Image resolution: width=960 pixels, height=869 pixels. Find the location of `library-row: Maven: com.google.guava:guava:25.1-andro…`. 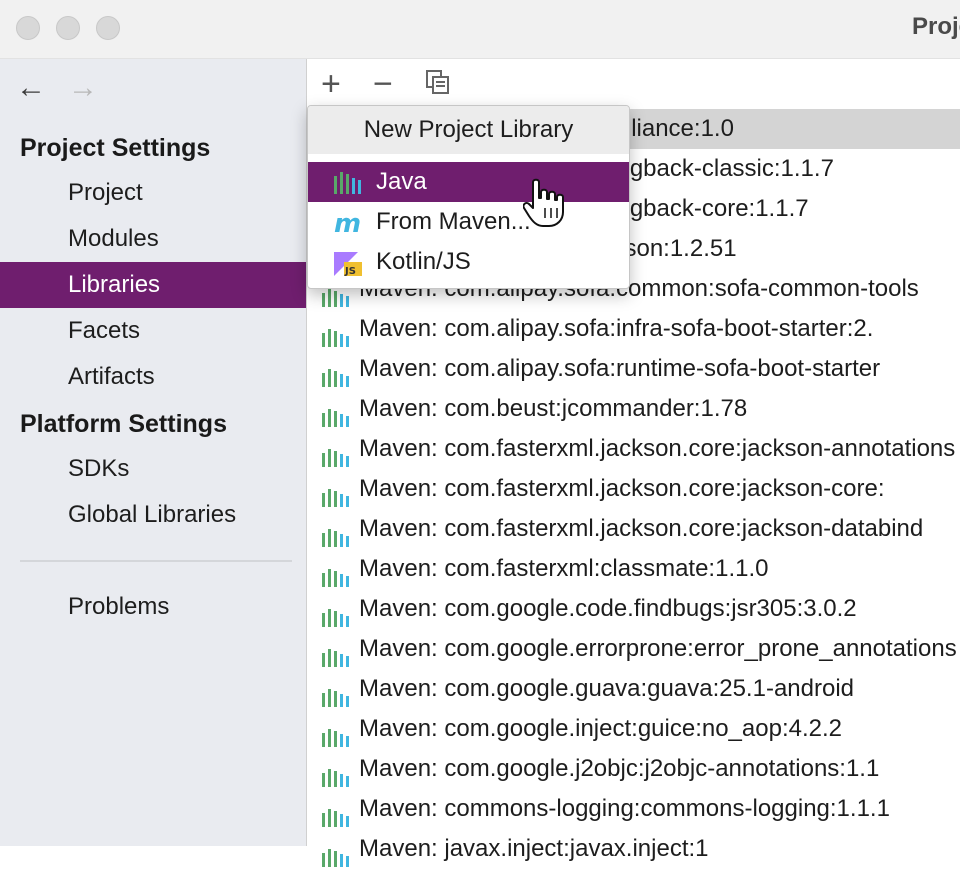

library-row: Maven: com.google.guava:guava:25.1-andro… is located at coordinates (633, 689).